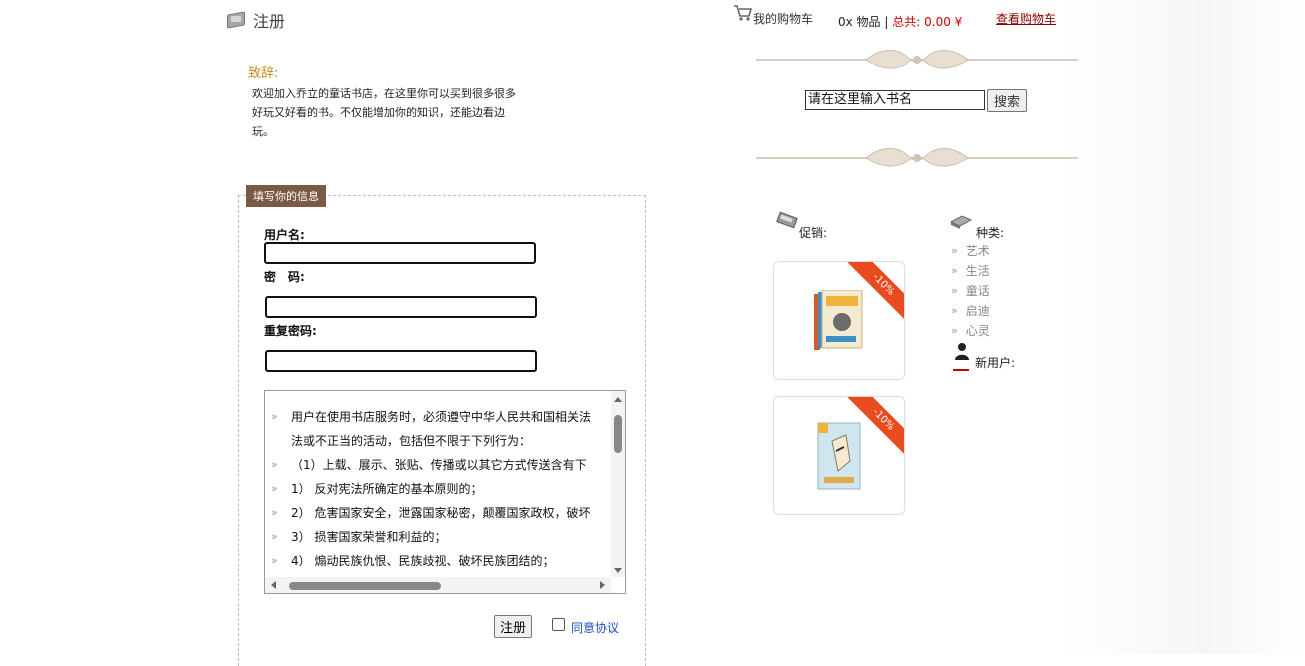 This screenshot has height=666, width=1305. What do you see at coordinates (273, 585) in the screenshot?
I see `scroll-left-icon` at bounding box center [273, 585].